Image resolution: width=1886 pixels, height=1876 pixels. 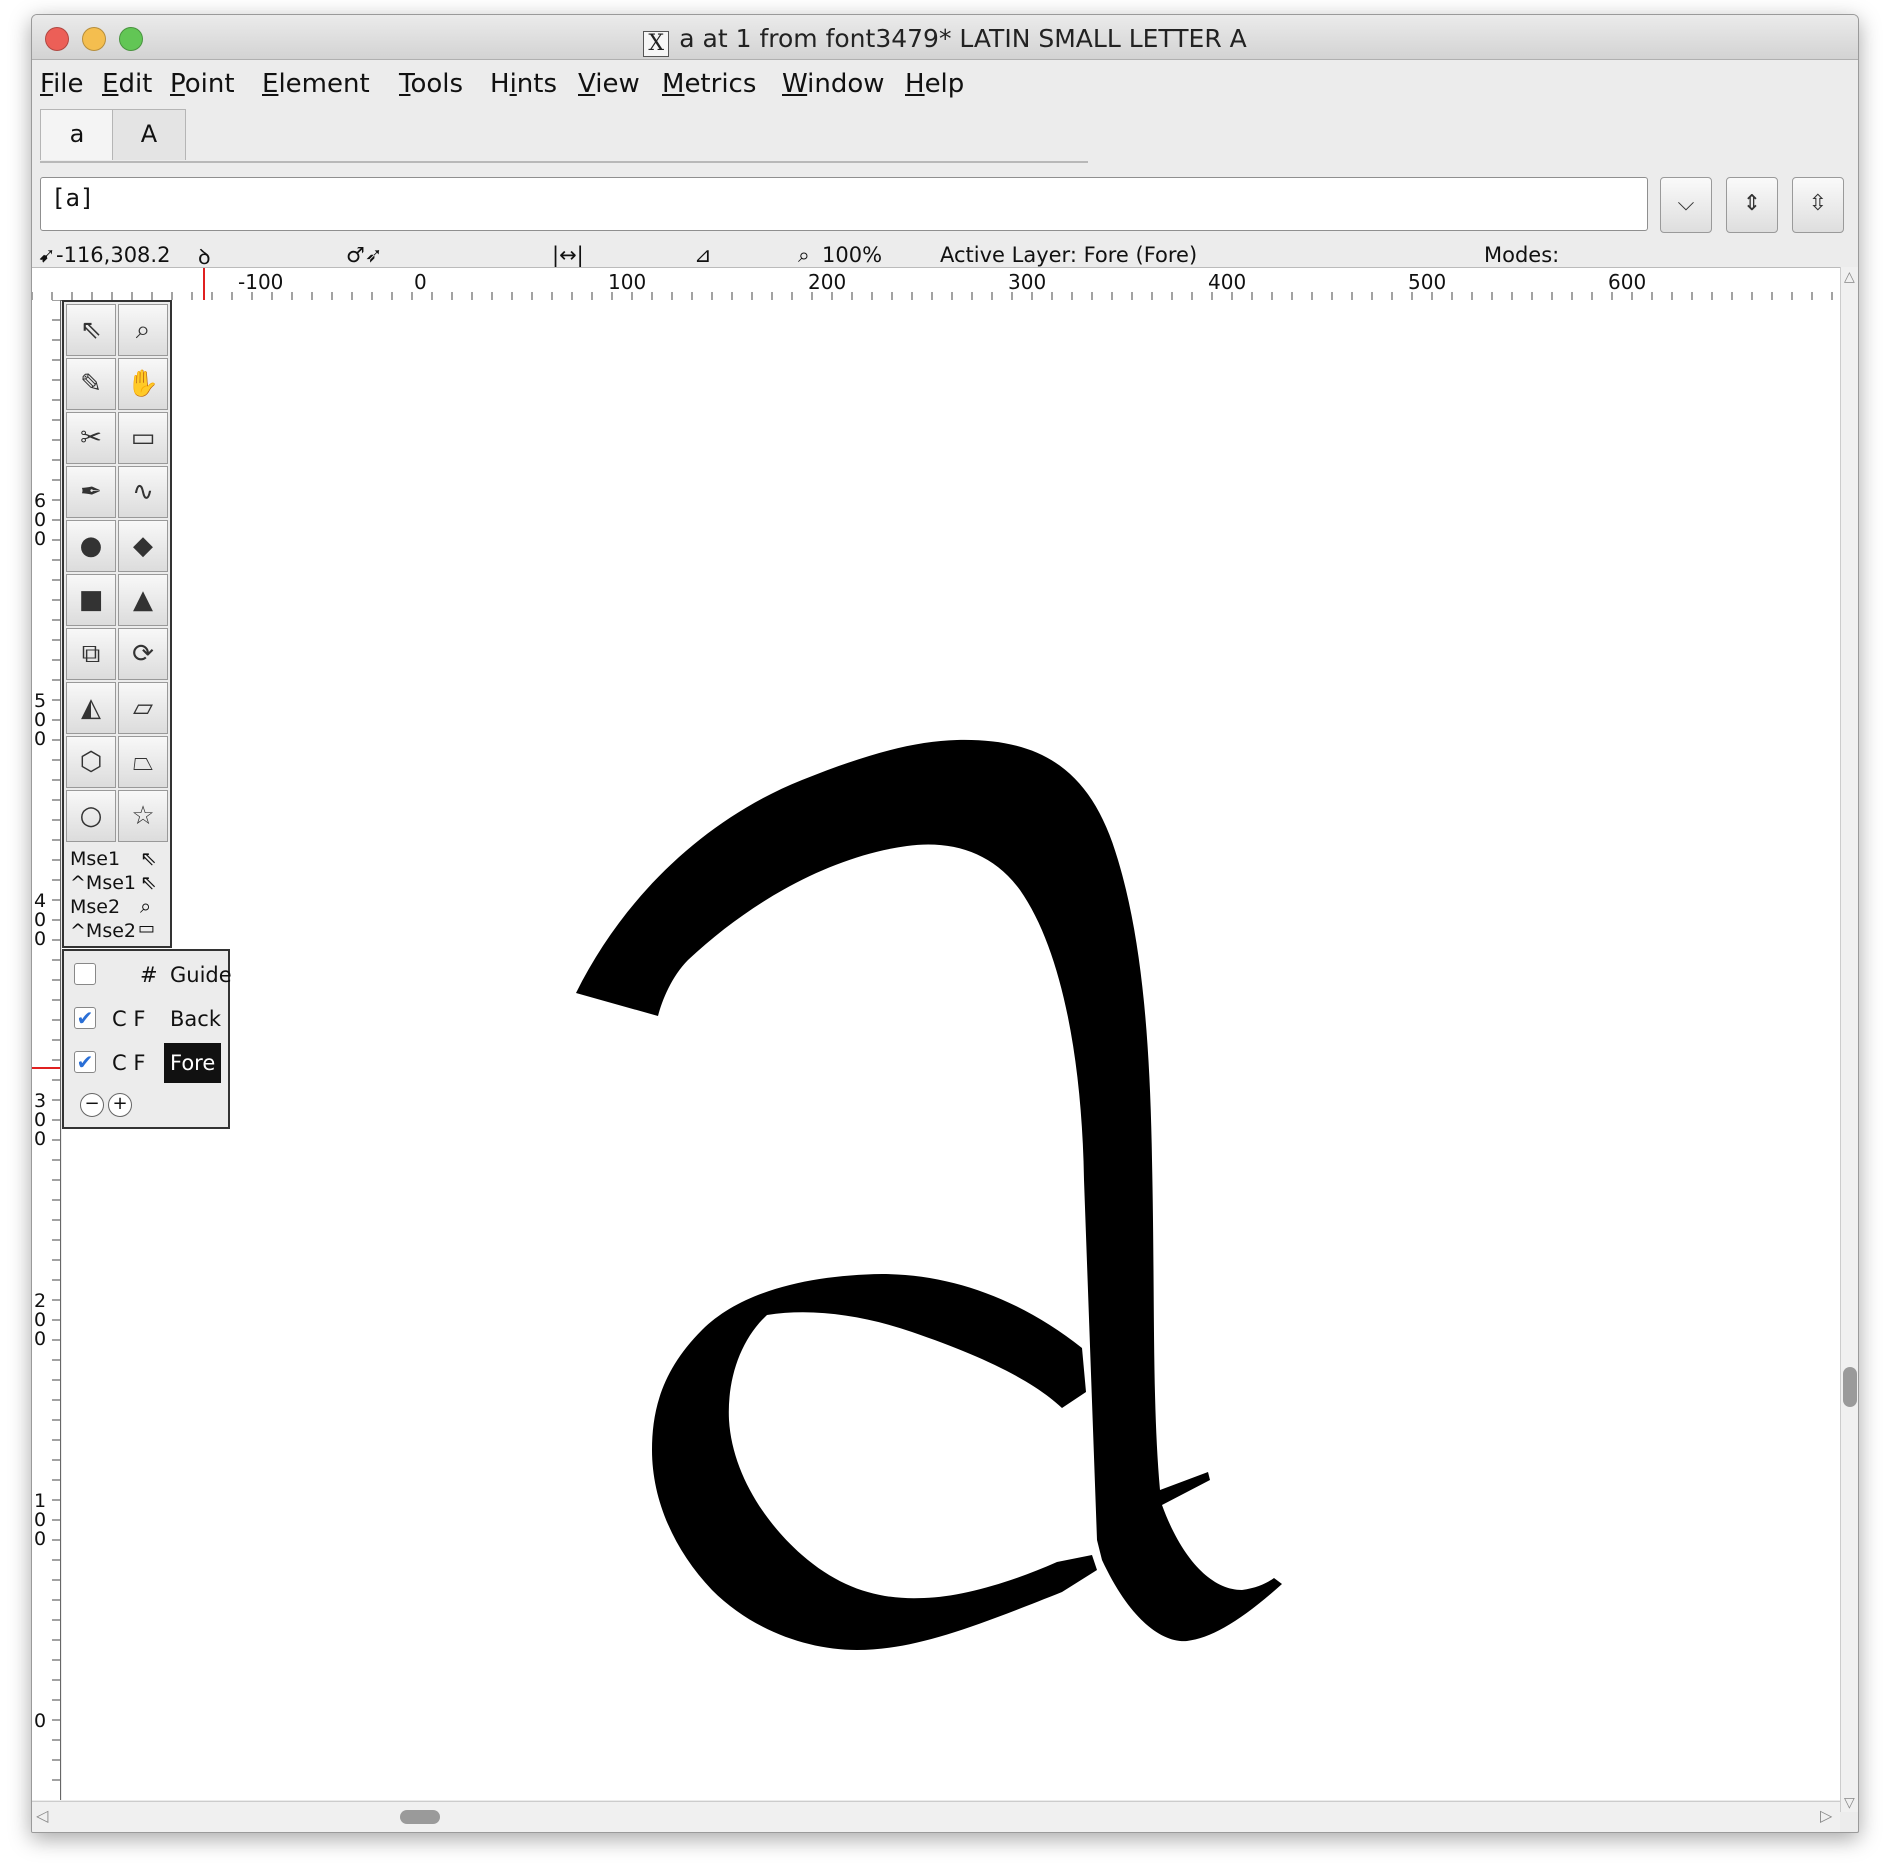 What do you see at coordinates (703, 255) in the screenshot?
I see `angle-icon: ⊿` at bounding box center [703, 255].